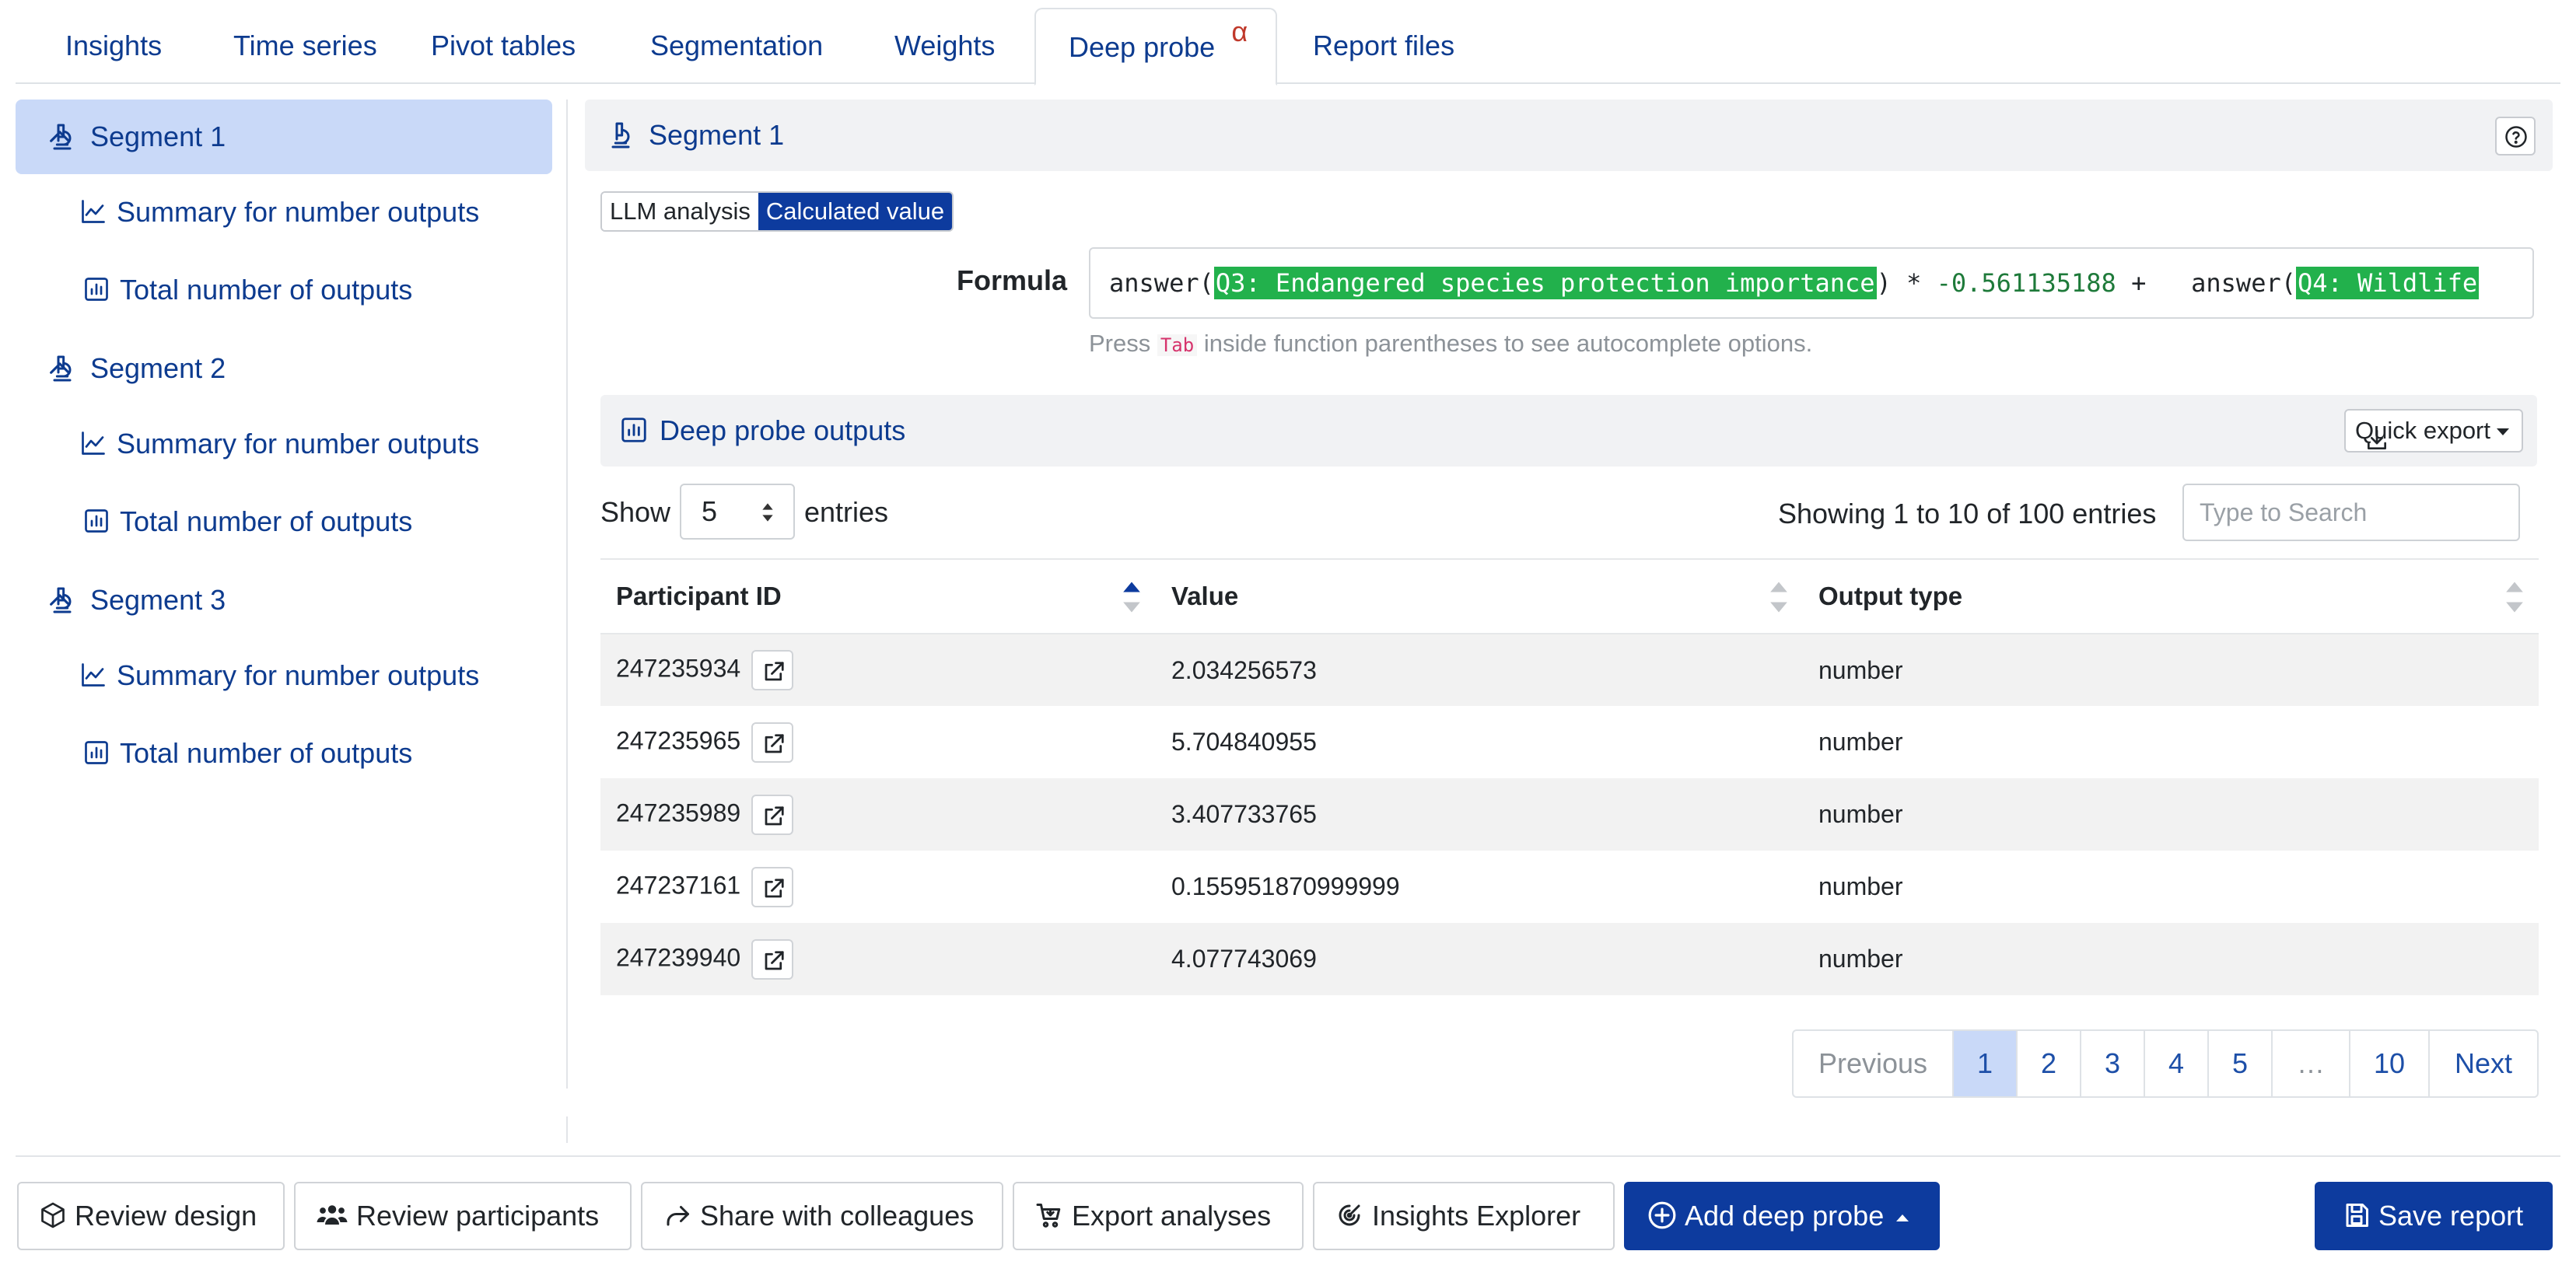 The image size is (2576, 1272). What do you see at coordinates (1984, 1063) in the screenshot?
I see `pagination-page-1: 1` at bounding box center [1984, 1063].